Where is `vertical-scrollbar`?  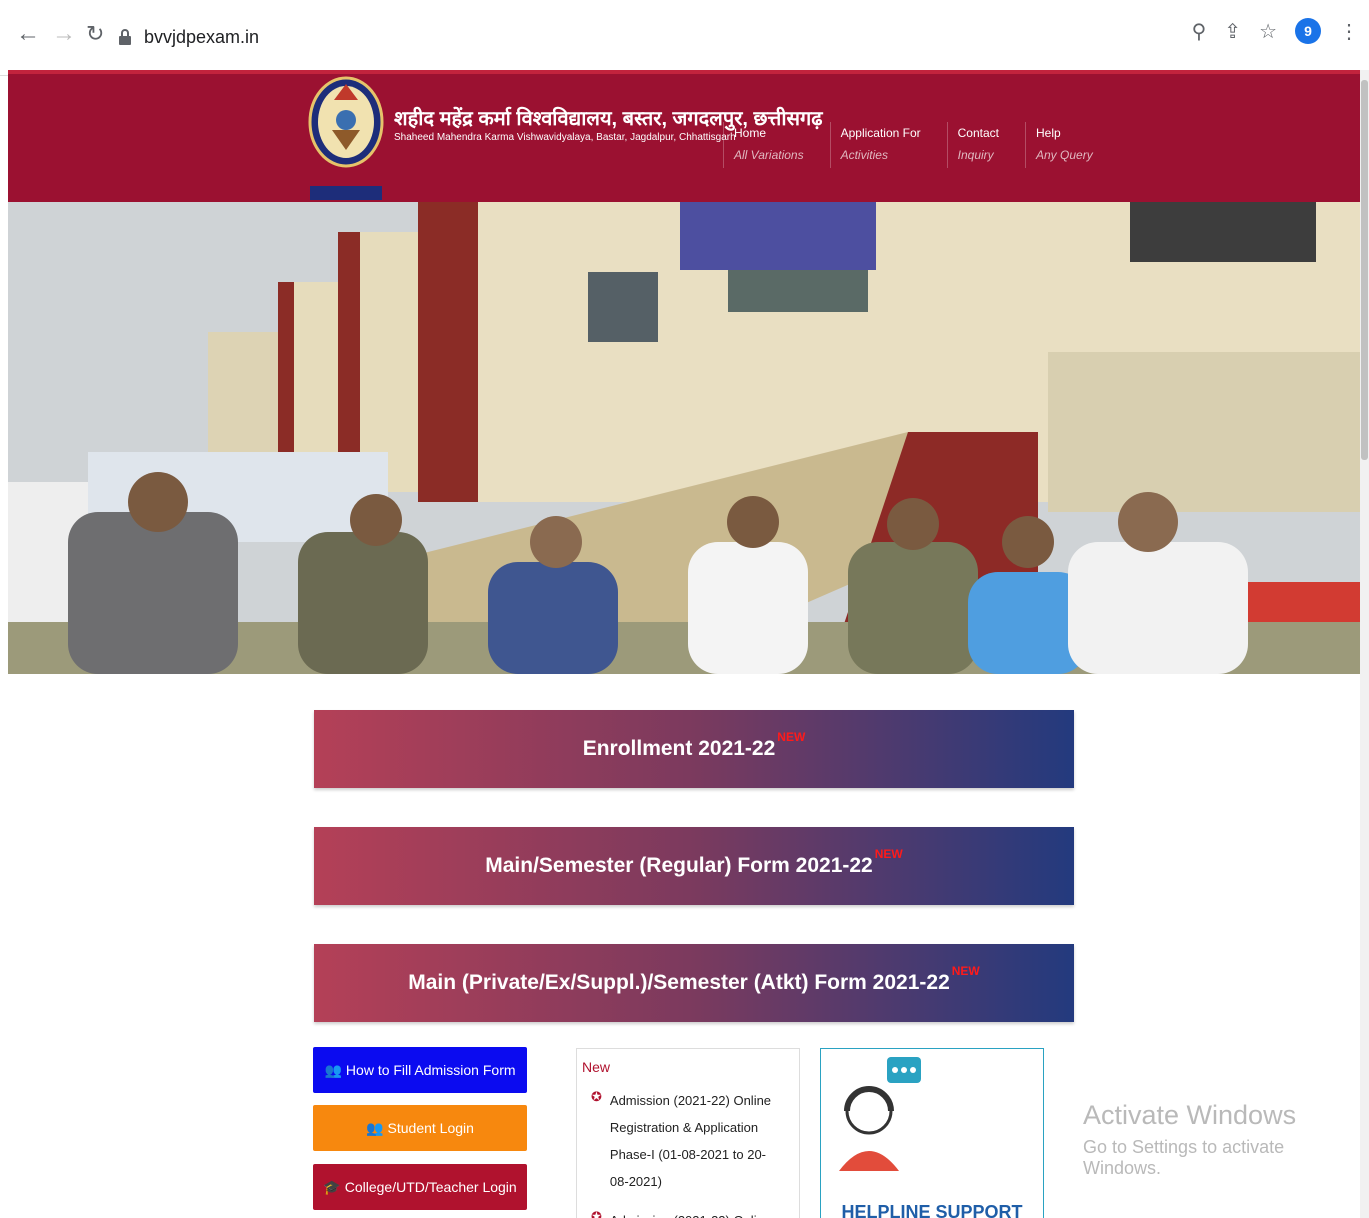 vertical-scrollbar is located at coordinates (1364, 644).